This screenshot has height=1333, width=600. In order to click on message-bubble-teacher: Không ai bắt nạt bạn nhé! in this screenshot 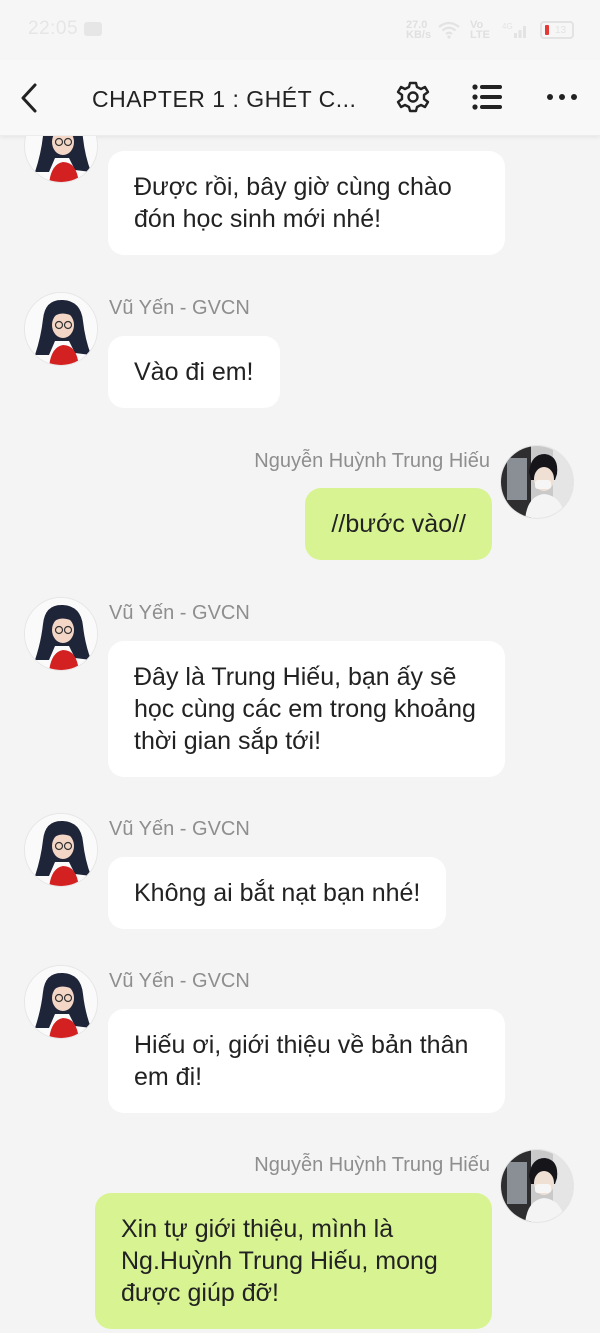, I will do `click(277, 893)`.